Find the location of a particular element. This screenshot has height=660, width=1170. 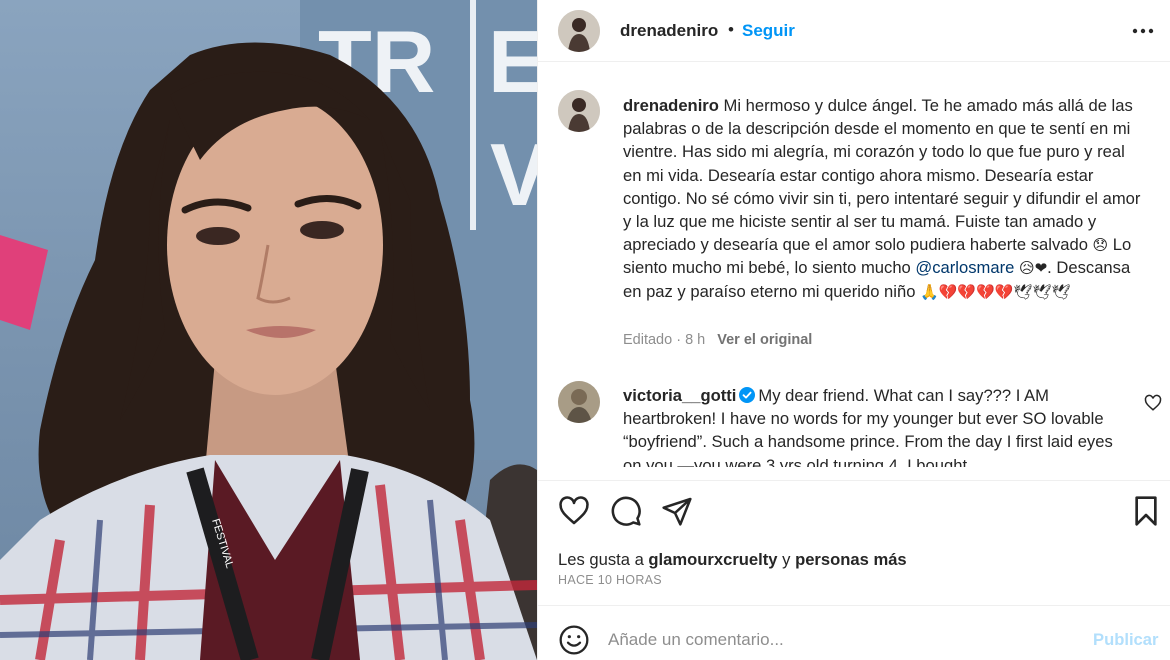

commenter-username: victoria__gotti is located at coordinates (679, 395).